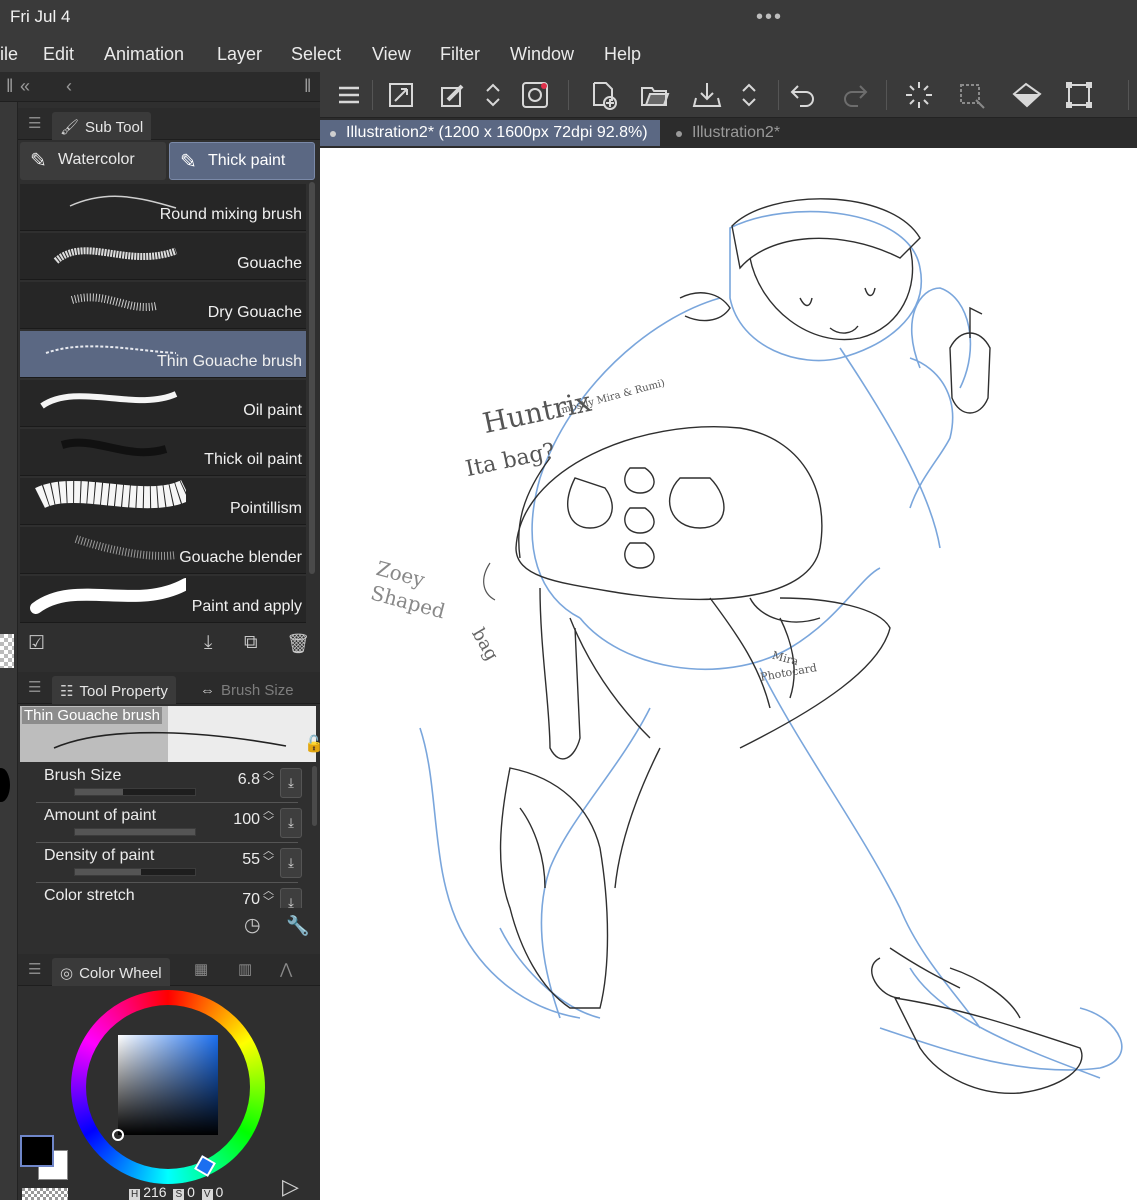 The image size is (1137, 1200). Describe the element at coordinates (622, 54) in the screenshot. I see `menu-help: Help` at that location.